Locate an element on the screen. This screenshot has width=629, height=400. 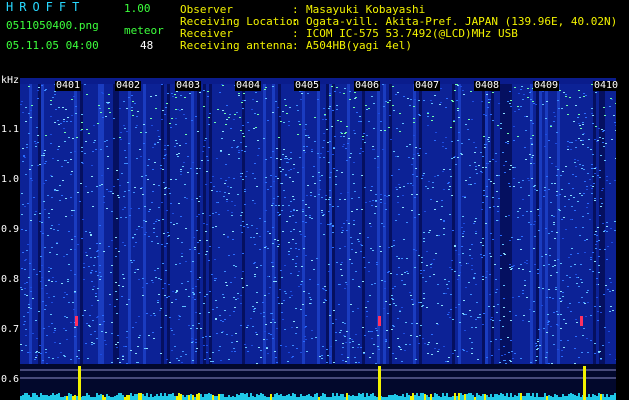
time-tick-label: 0405 is located at coordinates (307, 85).